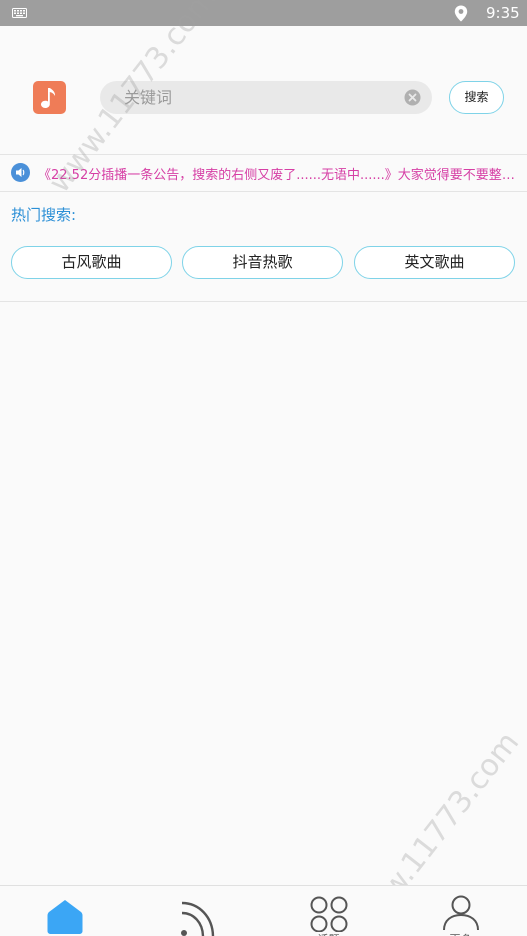 This screenshot has width=527, height=936. I want to click on hot-tag: 抖音热歌, so click(262, 262).